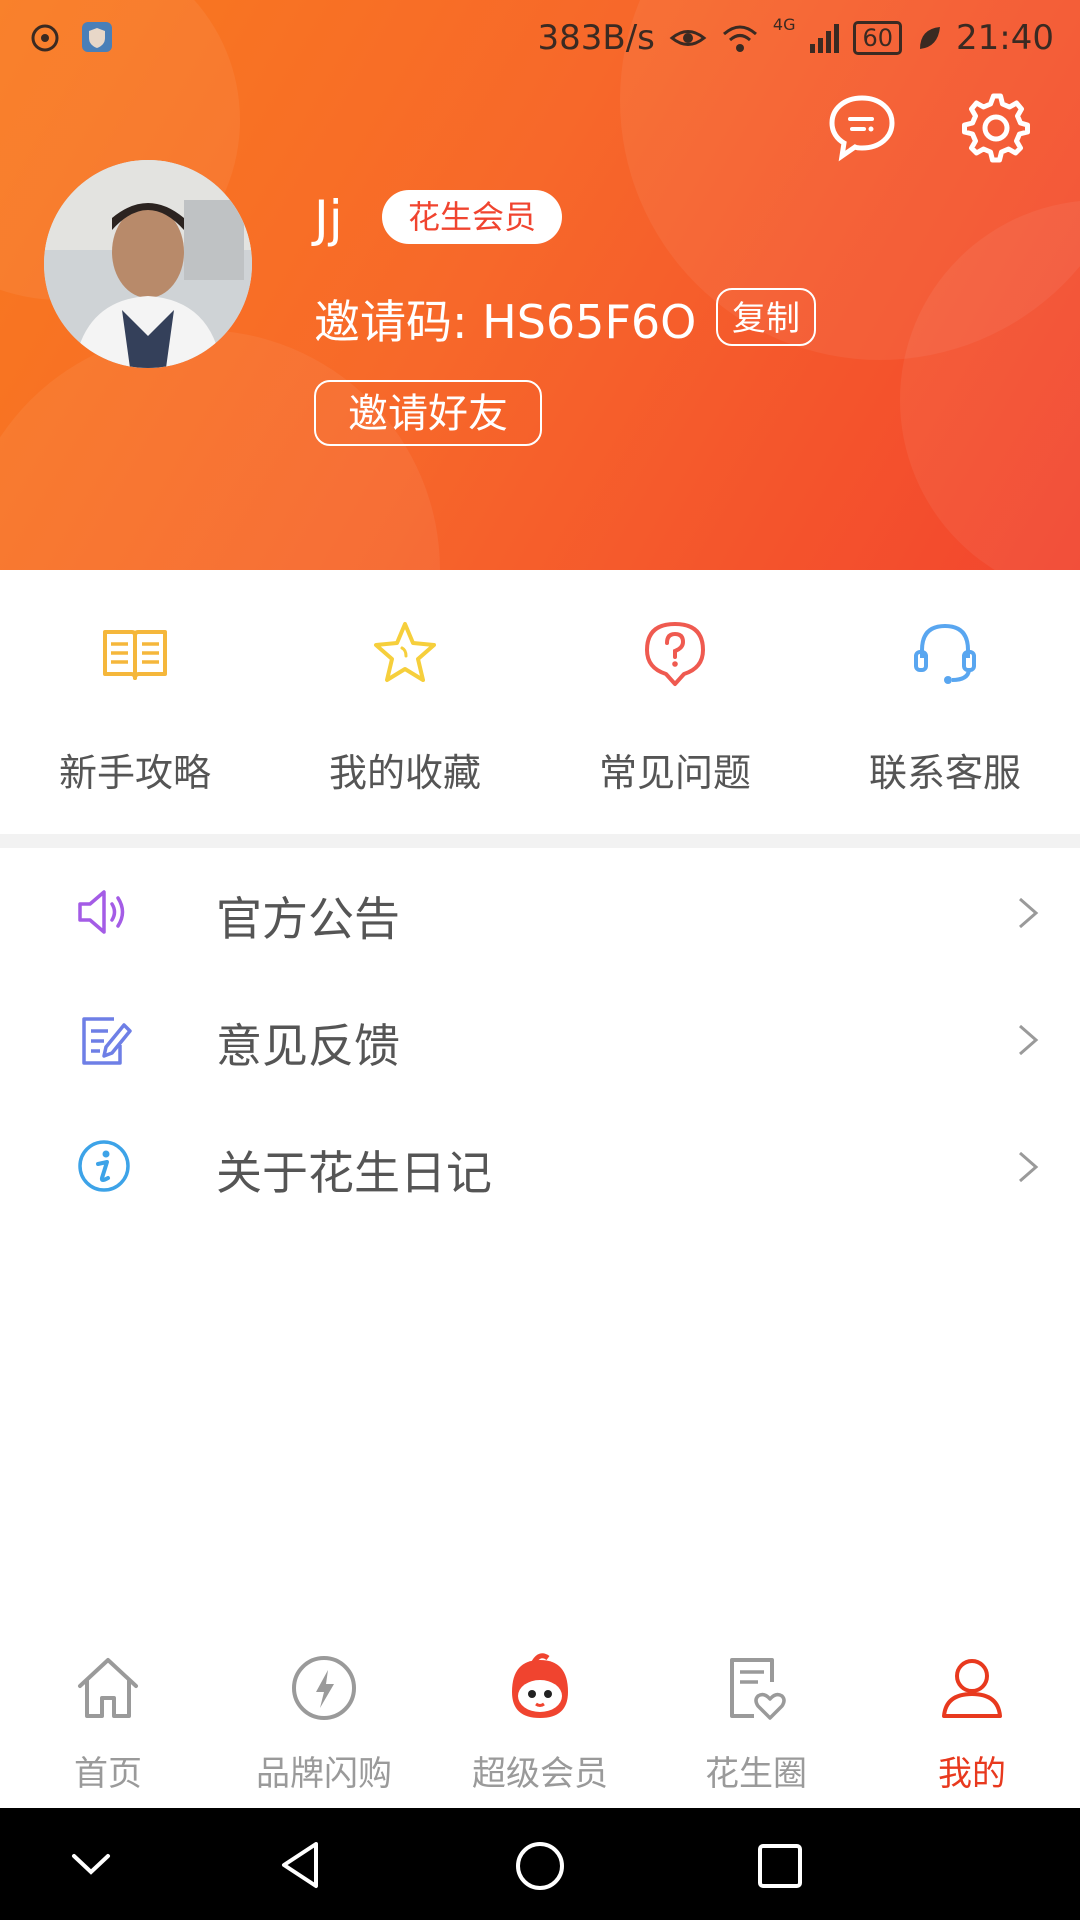 This screenshot has width=1080, height=1920. Describe the element at coordinates (134, 773) in the screenshot. I see `quick-action-label: 新手攻略` at that location.